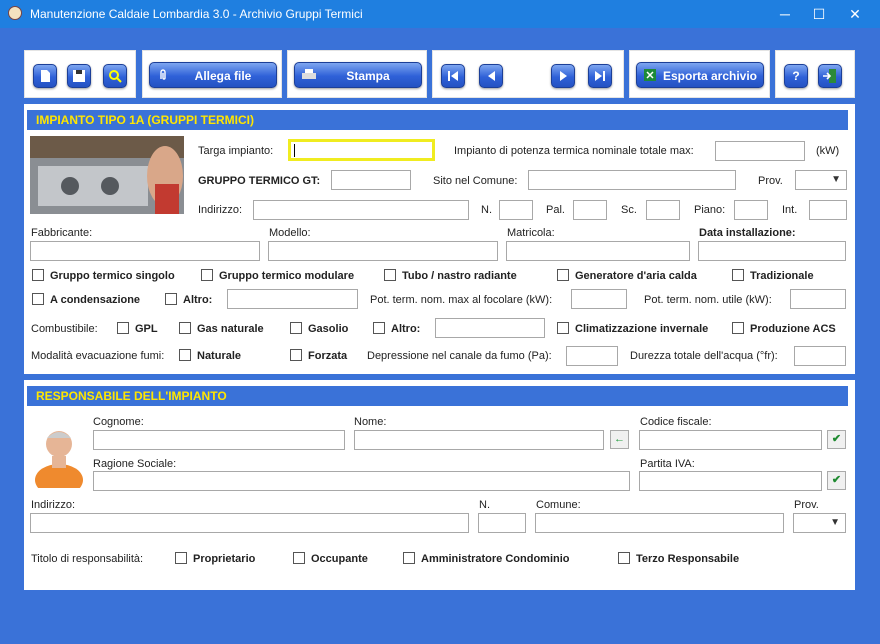 The height and width of the screenshot is (644, 880). Describe the element at coordinates (118, 422) in the screenshot. I see `cognome-label: Cognome:` at that location.